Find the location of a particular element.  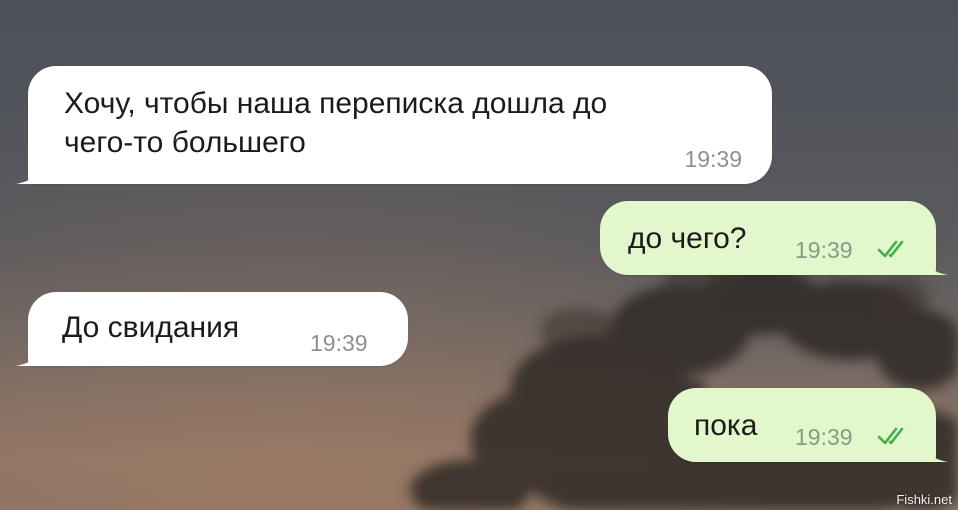

outgoing-message: пока 19:39 is located at coordinates (808, 425).